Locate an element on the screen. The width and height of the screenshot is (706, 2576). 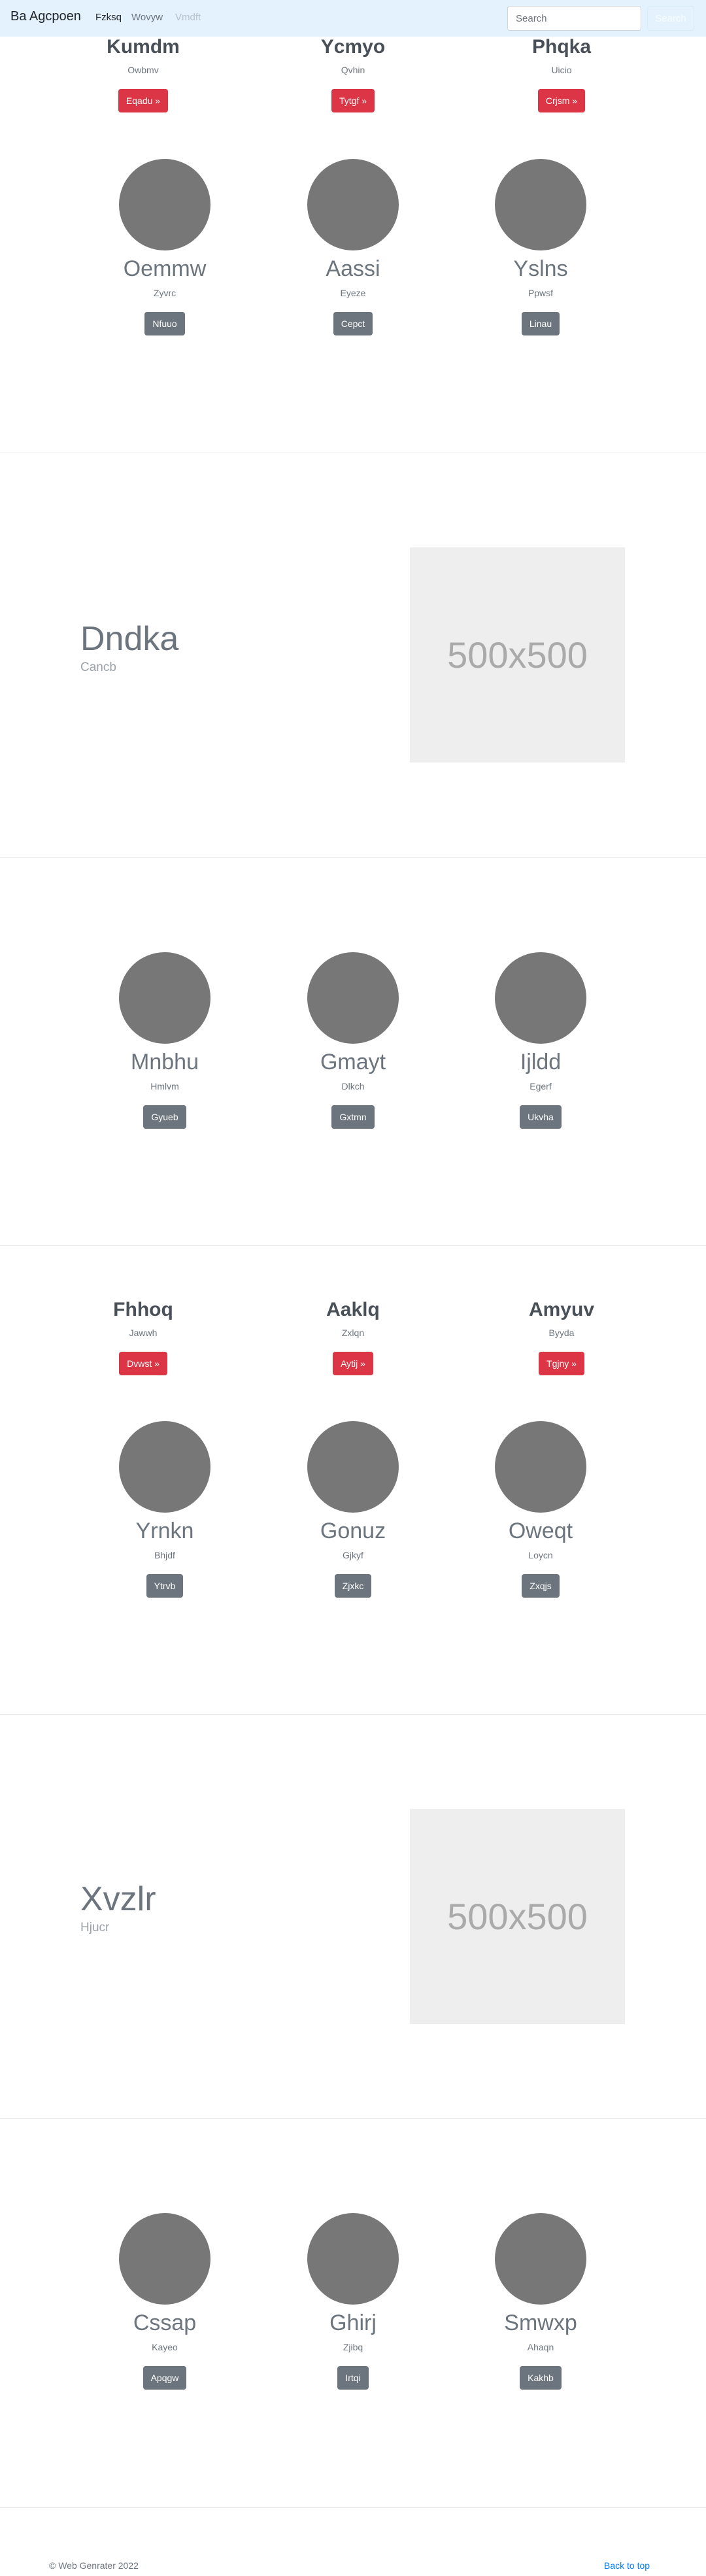
profile-button: Linau is located at coordinates (540, 324).